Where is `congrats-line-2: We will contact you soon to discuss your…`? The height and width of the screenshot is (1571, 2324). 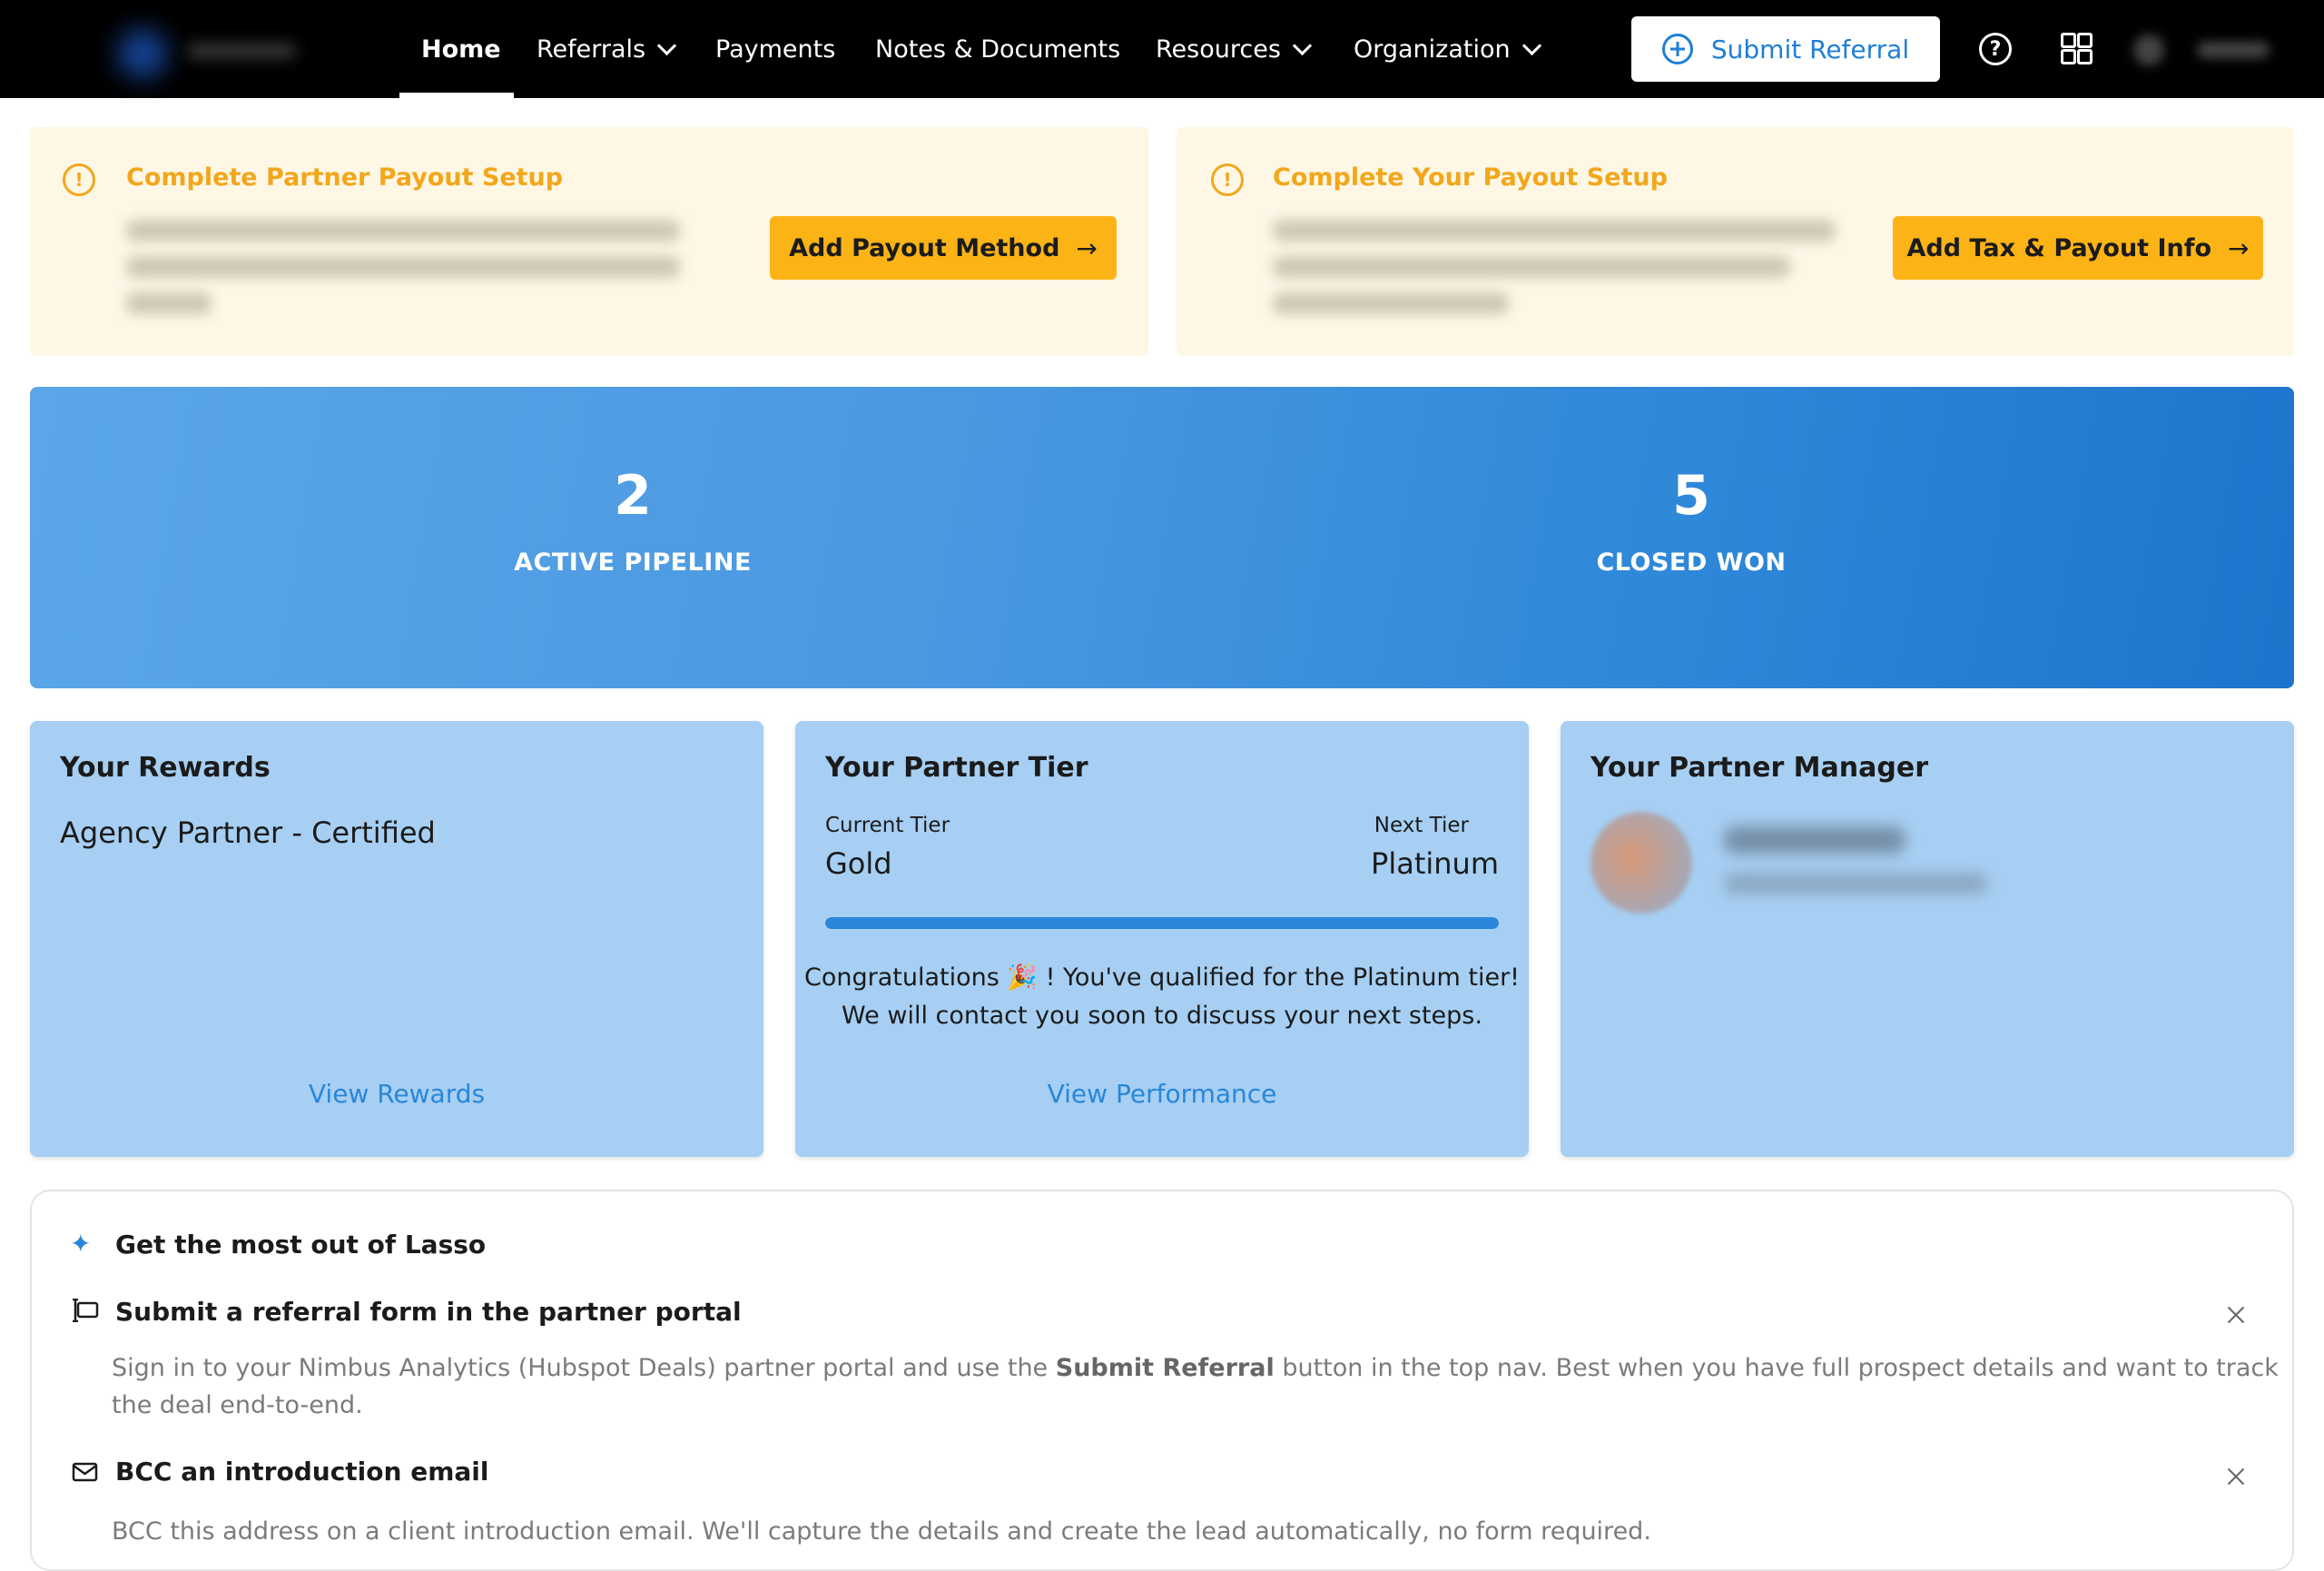
congrats-line-2: We will contact you soon to discuss your… is located at coordinates (1162, 1016).